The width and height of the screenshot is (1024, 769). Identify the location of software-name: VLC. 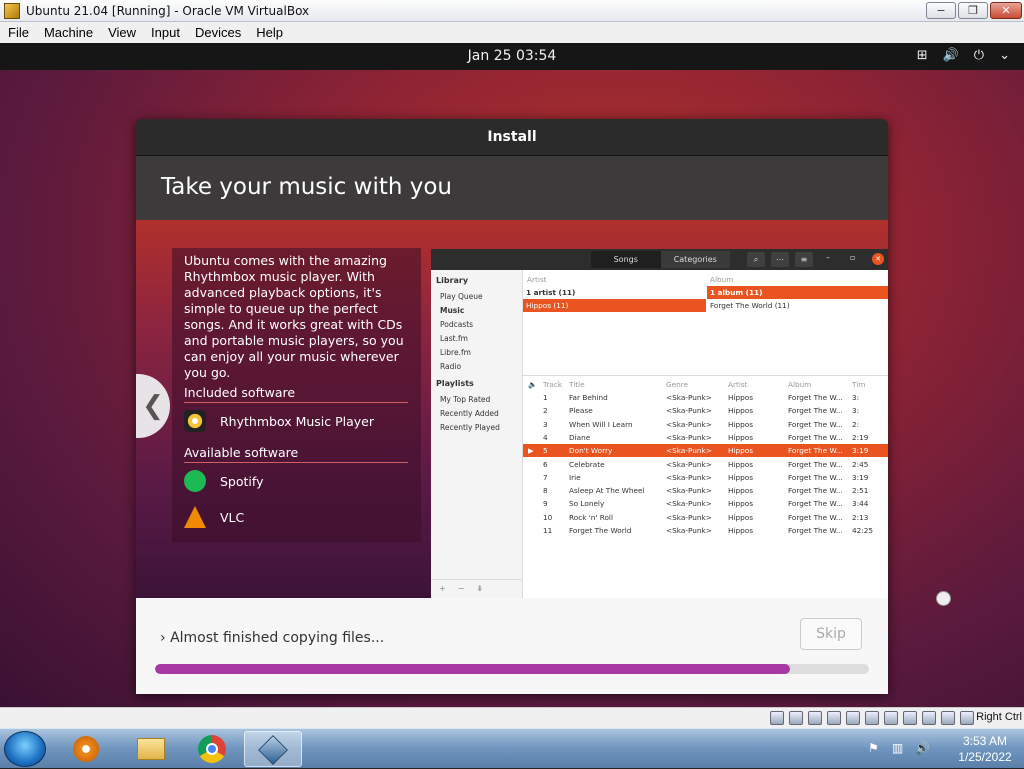
(232, 517).